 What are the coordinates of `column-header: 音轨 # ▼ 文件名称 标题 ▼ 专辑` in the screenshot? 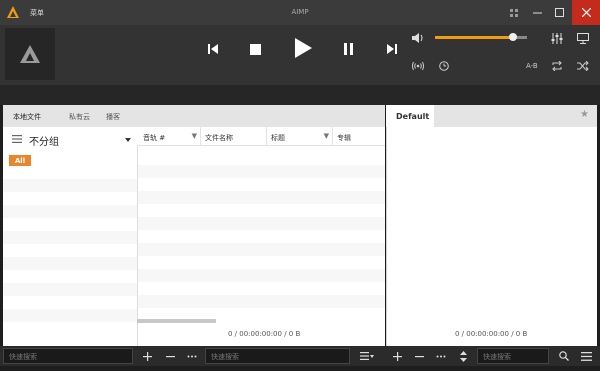 It's located at (261, 136).